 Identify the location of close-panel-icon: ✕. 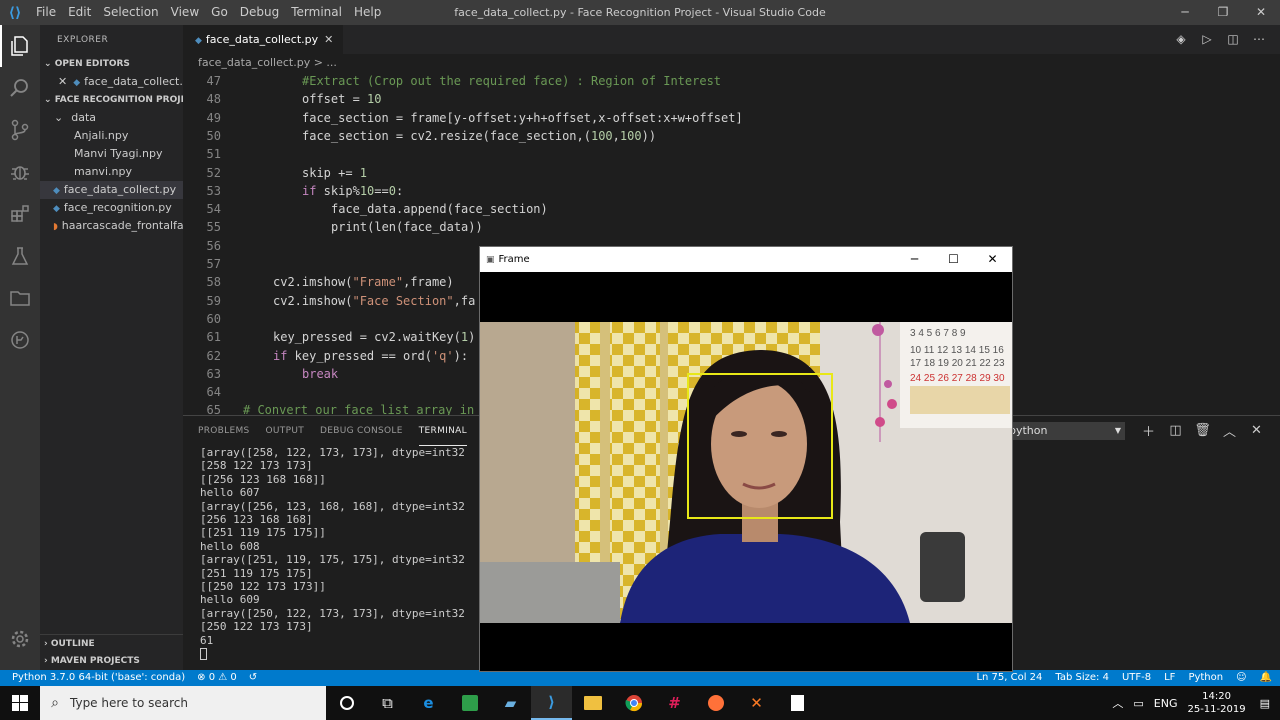
(1256, 430).